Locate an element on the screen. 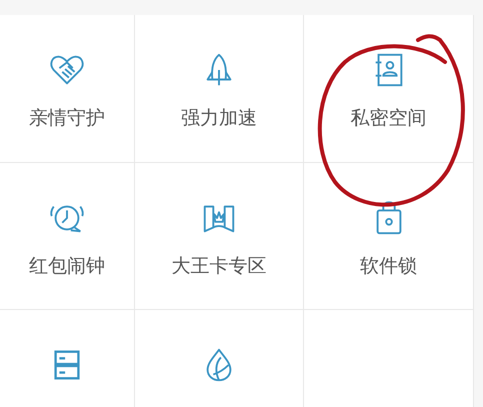  tool-label: 大王卡专区 is located at coordinates (219, 266).